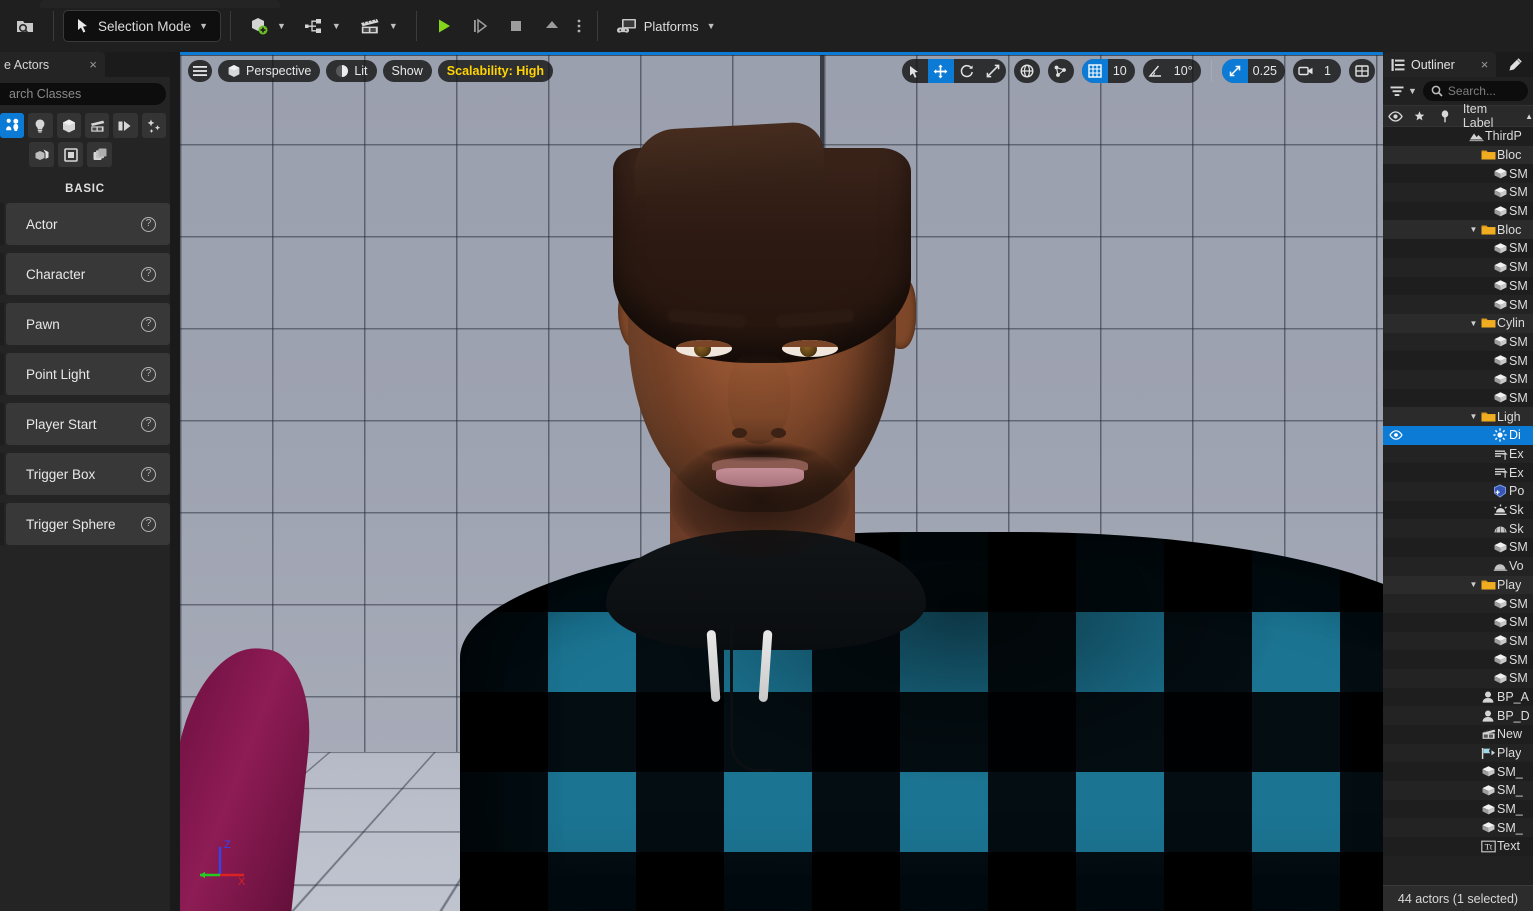 Image resolution: width=1533 pixels, height=911 pixels. I want to click on play-button, so click(444, 26).